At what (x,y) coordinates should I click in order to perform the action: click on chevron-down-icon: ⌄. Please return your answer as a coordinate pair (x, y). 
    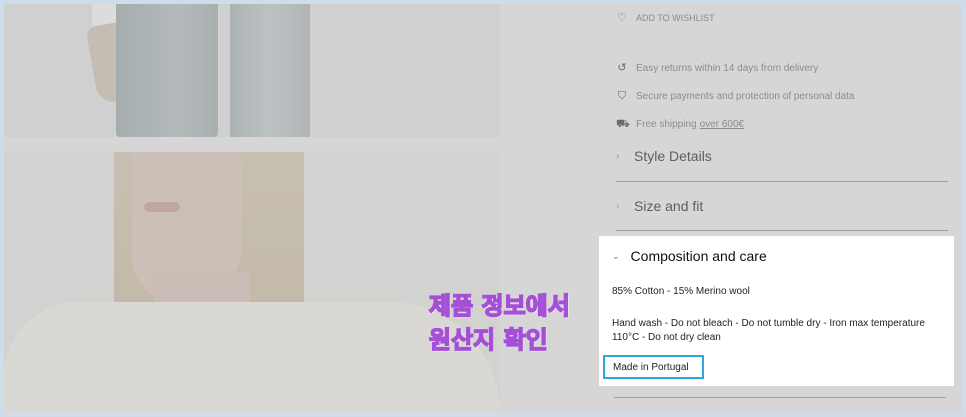
    Looking at the image, I should click on (616, 255).